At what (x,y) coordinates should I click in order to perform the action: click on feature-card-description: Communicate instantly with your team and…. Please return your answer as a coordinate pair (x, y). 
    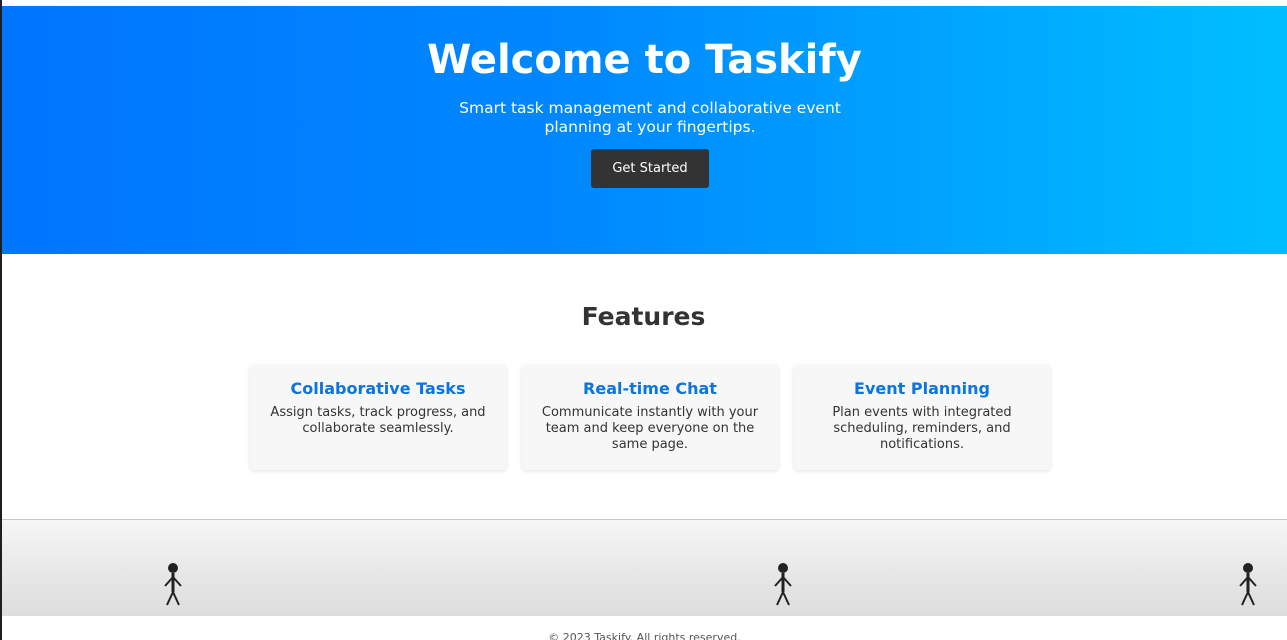
    Looking at the image, I should click on (650, 428).